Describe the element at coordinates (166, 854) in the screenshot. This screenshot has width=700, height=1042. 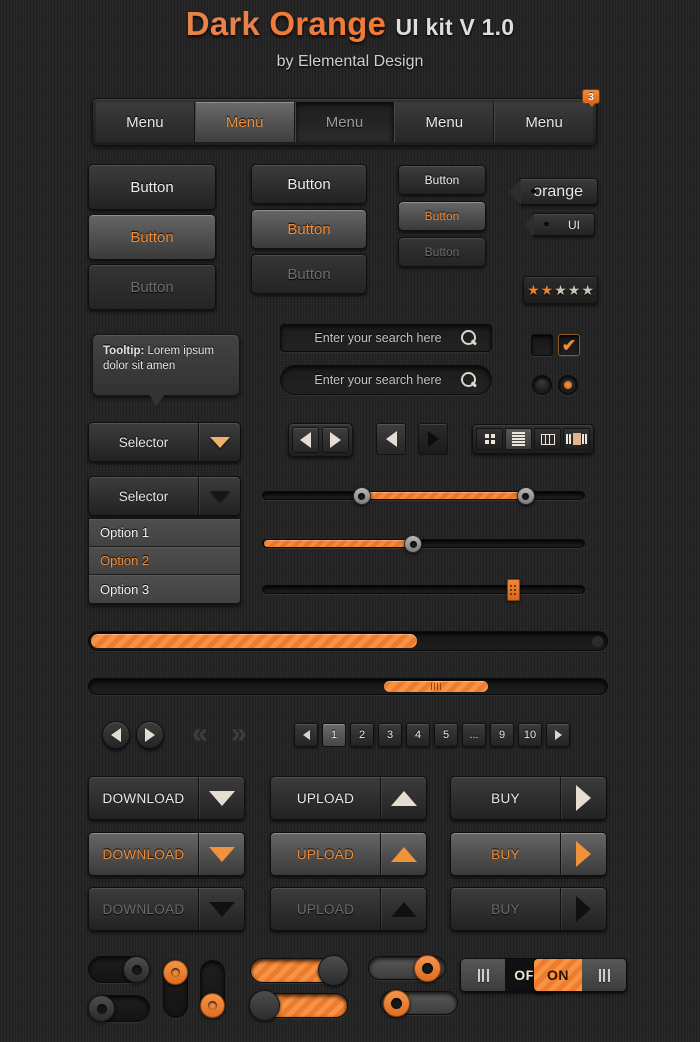
I see `download-button-hover: DOWNLOAD` at that location.